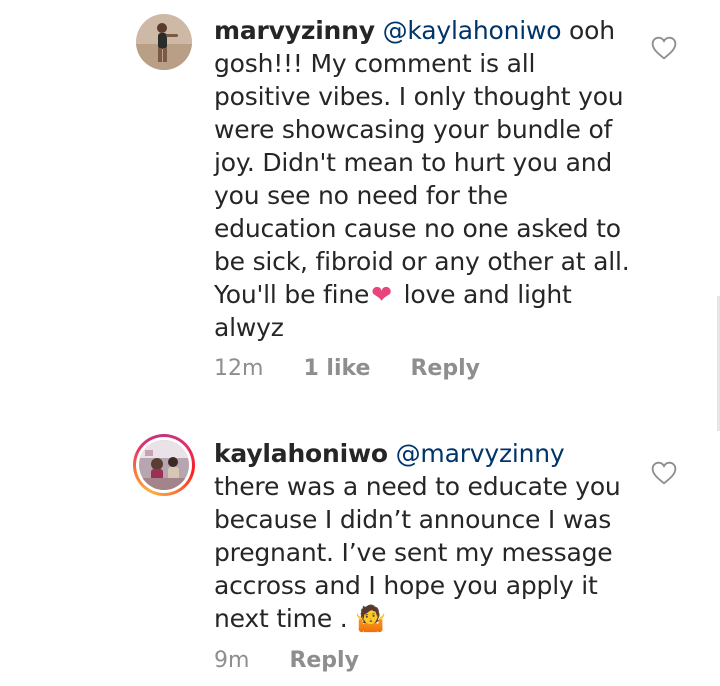 This screenshot has width=720, height=686. Describe the element at coordinates (239, 368) in the screenshot. I see `comment-timestamp: 12m` at that location.